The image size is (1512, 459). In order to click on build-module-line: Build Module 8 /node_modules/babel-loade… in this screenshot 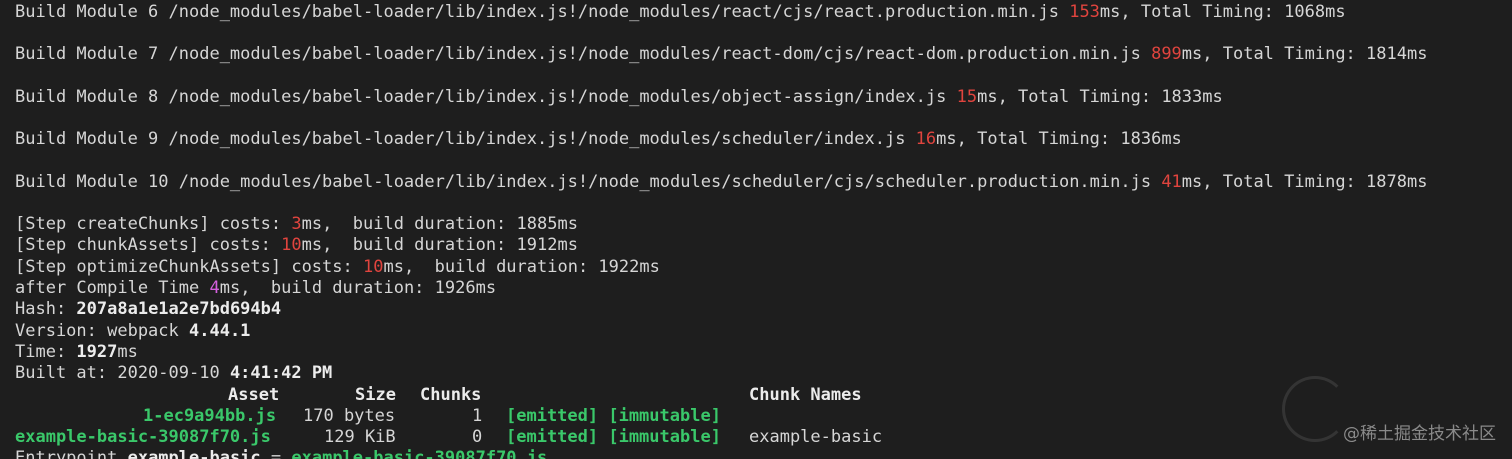, I will do `click(619, 97)`.